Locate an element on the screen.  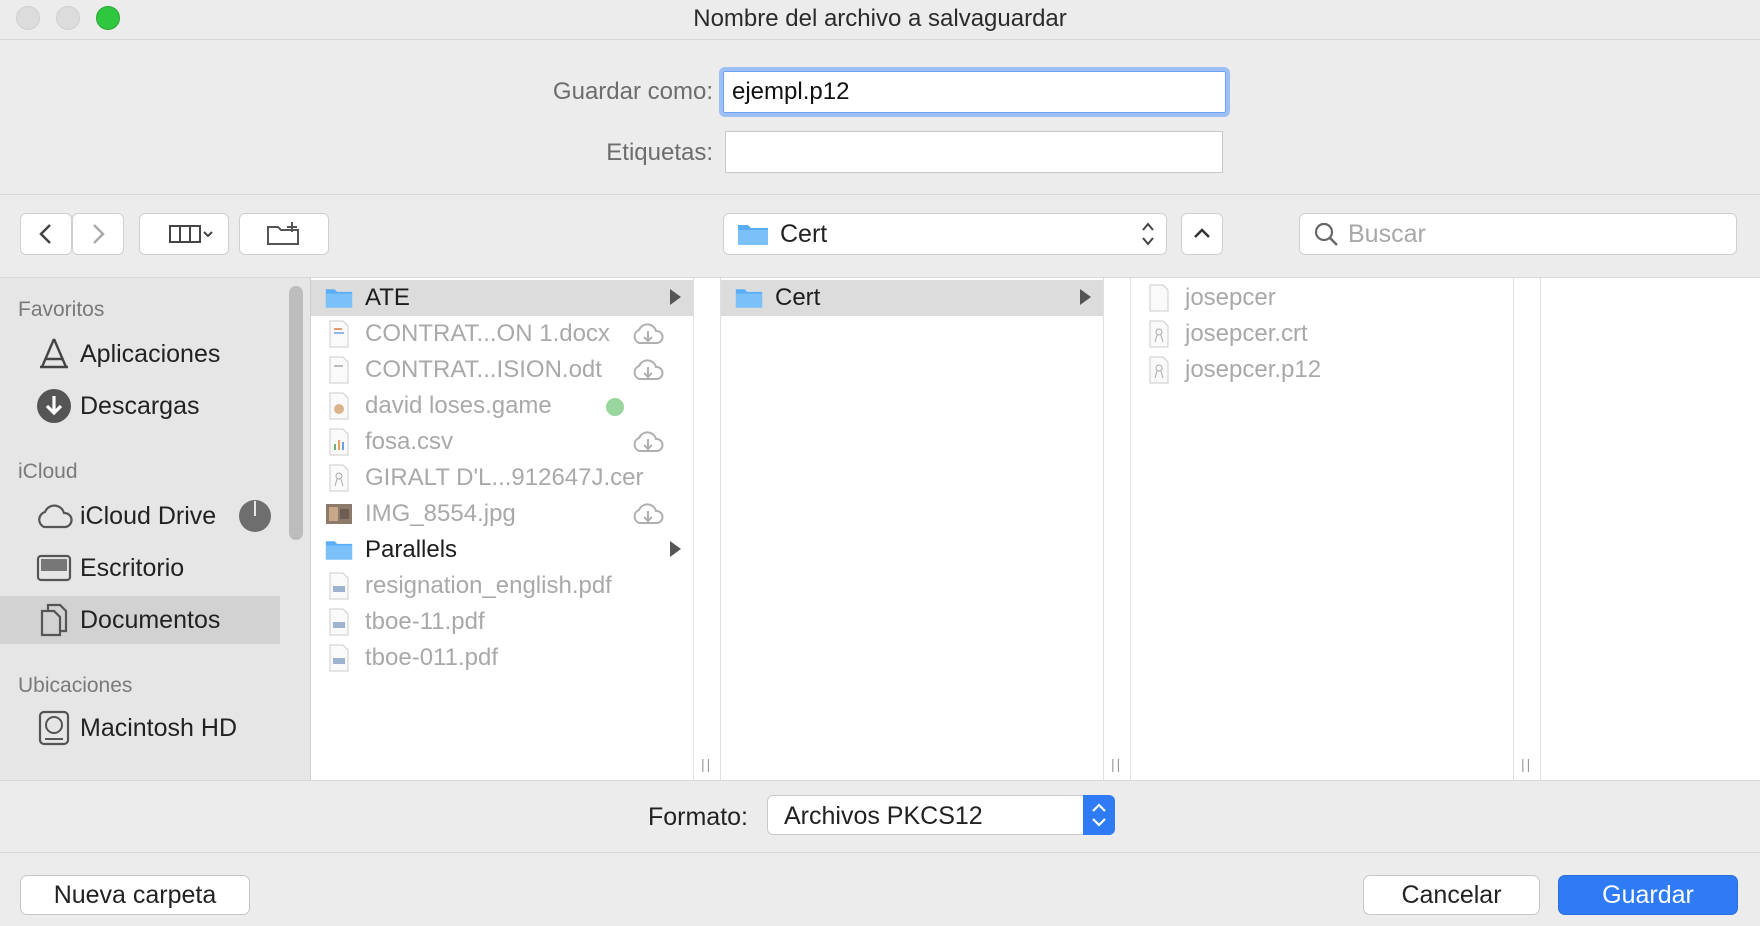
list-item: david loses.game is located at coordinates (502, 406).